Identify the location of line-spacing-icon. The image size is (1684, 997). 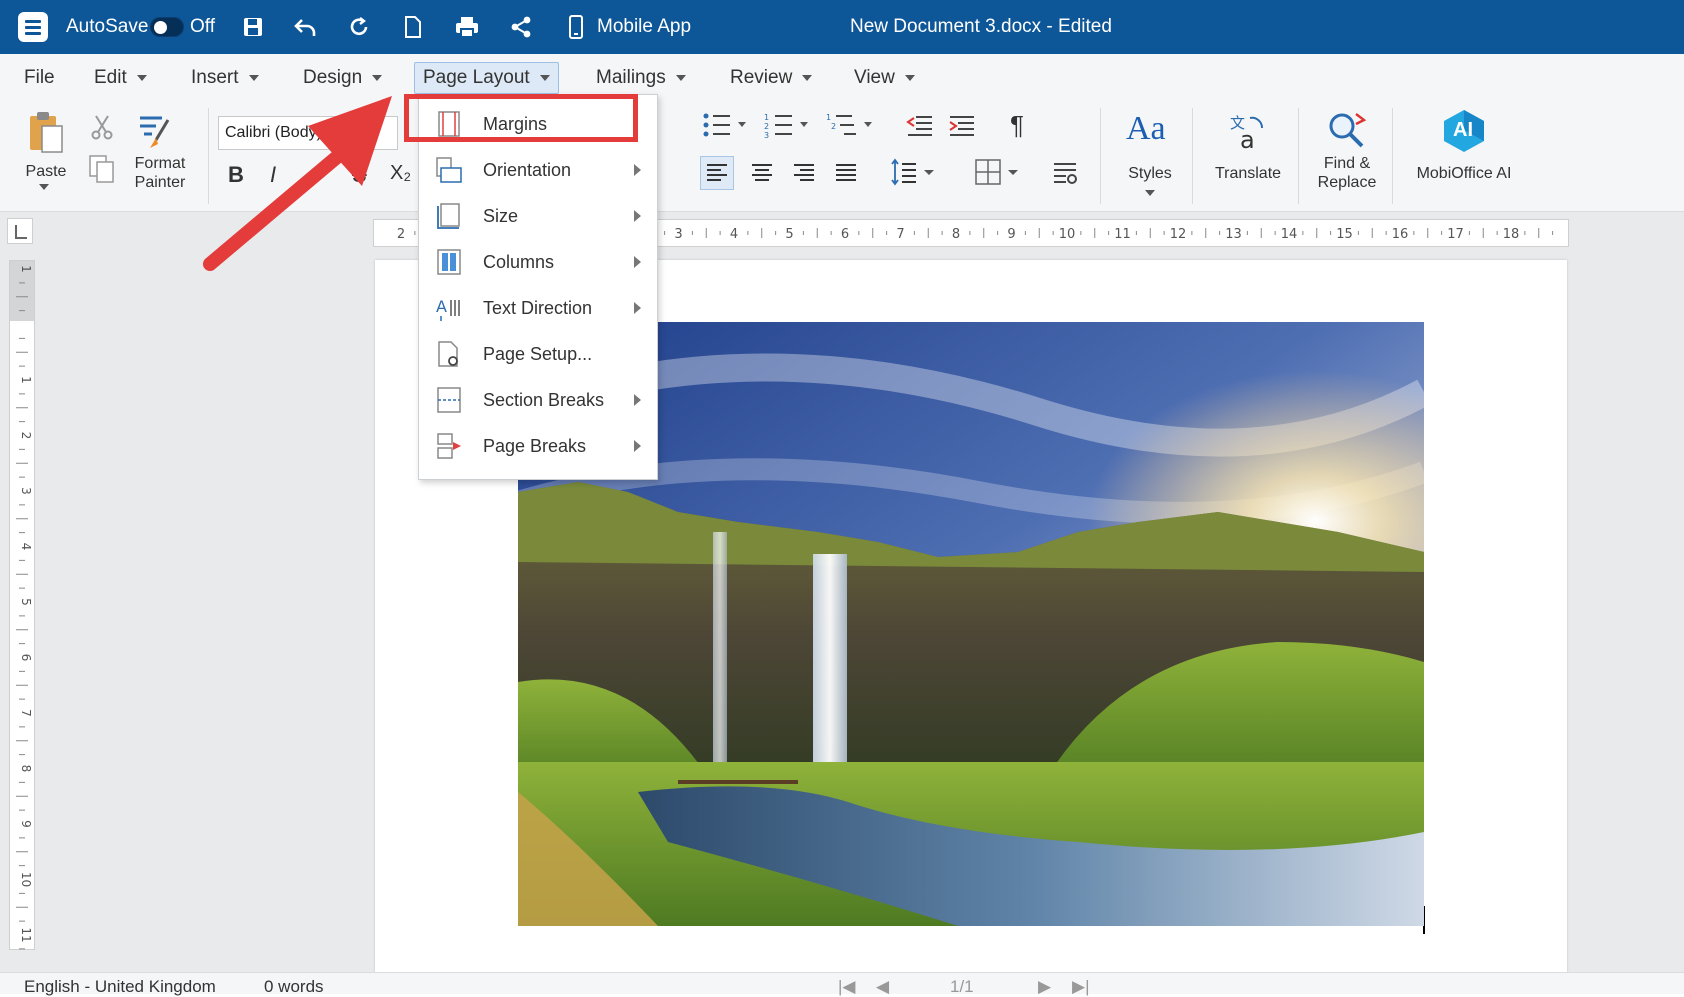
(915, 174).